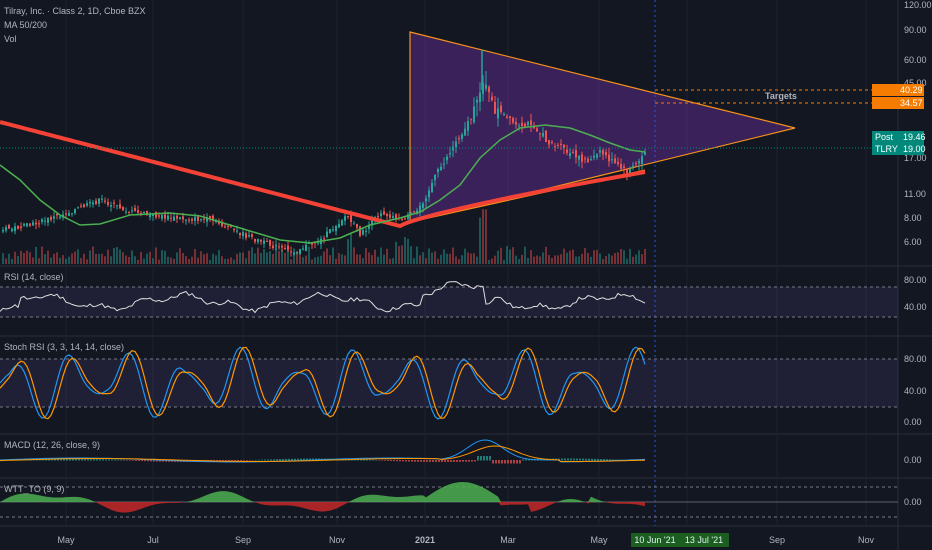 This screenshot has height=550, width=932. I want to click on rsi-legend: RSI (14, close), so click(34, 277).